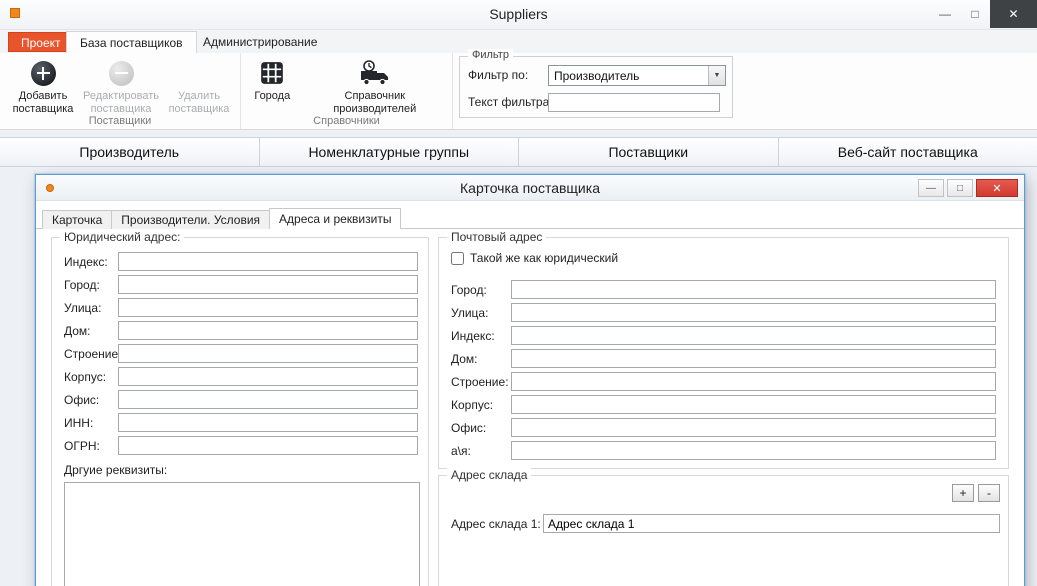 The image size is (1037, 586). What do you see at coordinates (199, 86) in the screenshot?
I see `delete-supplier-button: Удалить поставщика` at bounding box center [199, 86].